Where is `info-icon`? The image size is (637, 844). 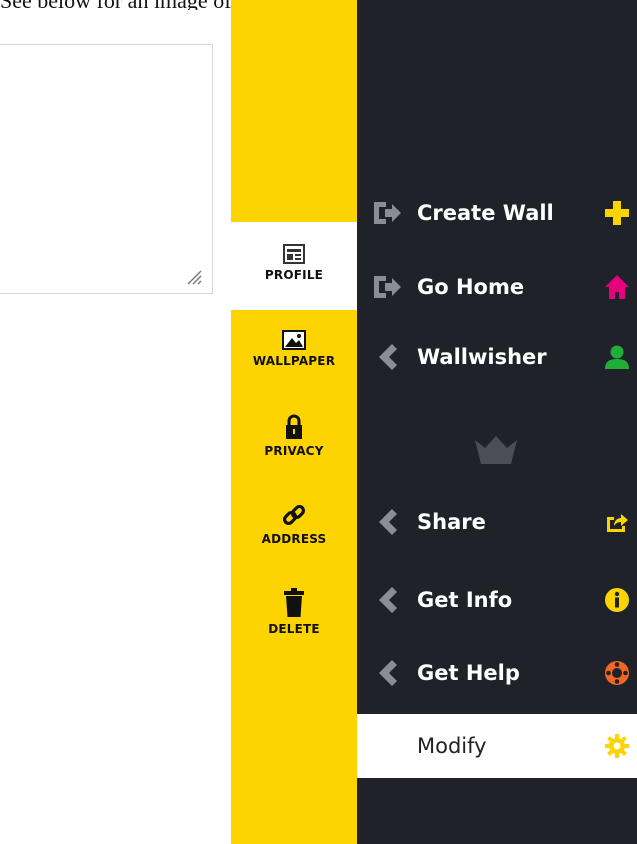 info-icon is located at coordinates (617, 600).